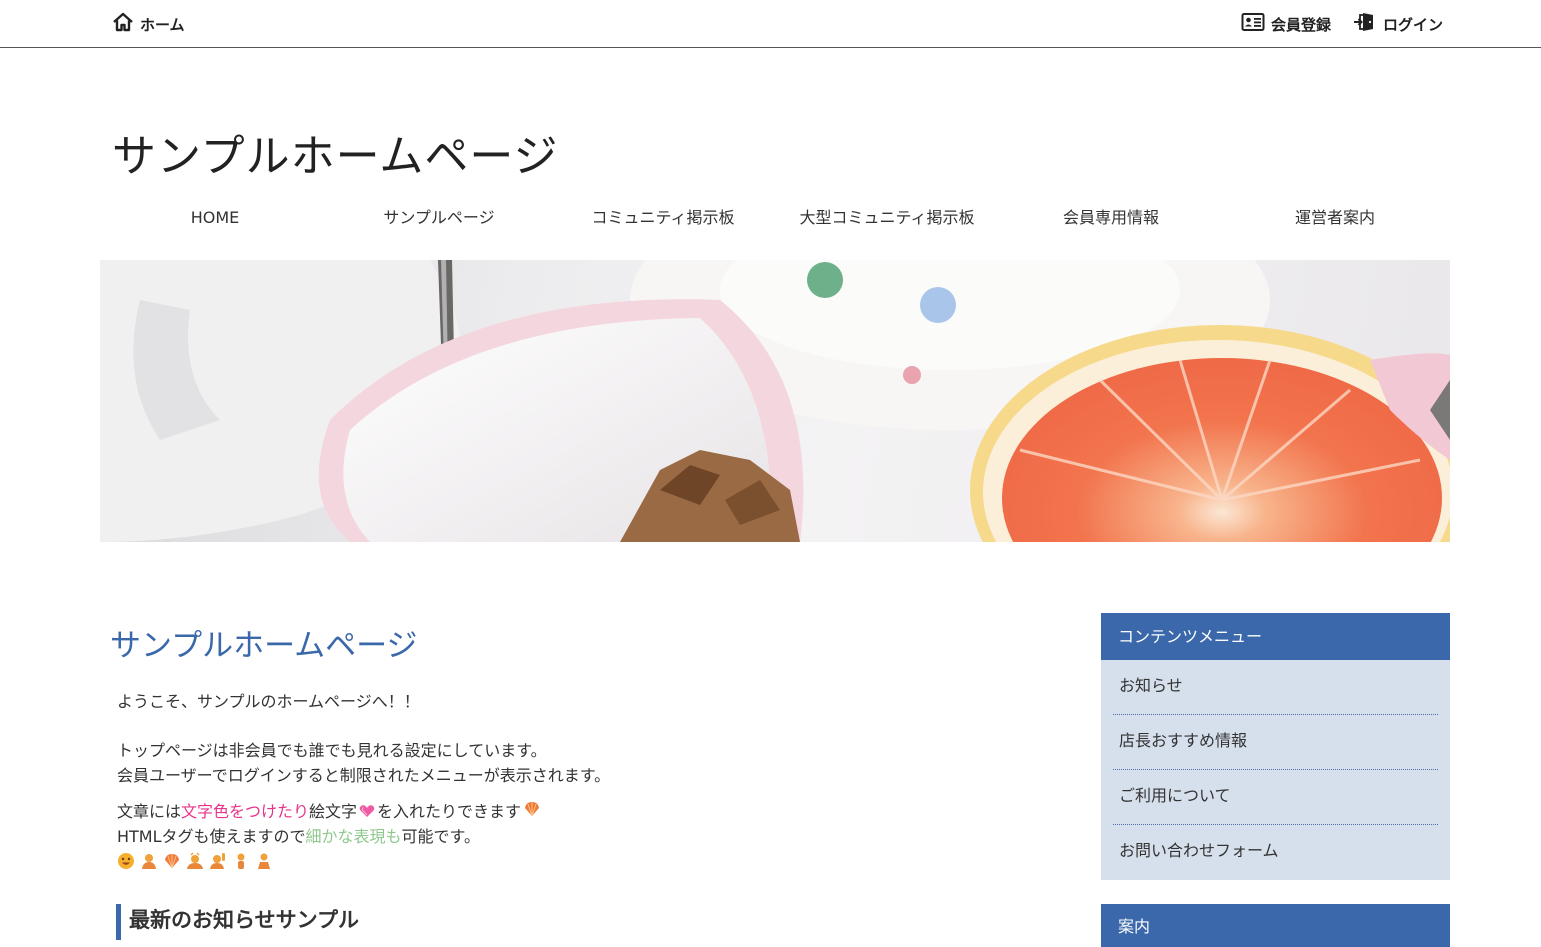 The image size is (1541, 947). What do you see at coordinates (333, 811) in the screenshot?
I see `styling-text-segment: 絵文字` at bounding box center [333, 811].